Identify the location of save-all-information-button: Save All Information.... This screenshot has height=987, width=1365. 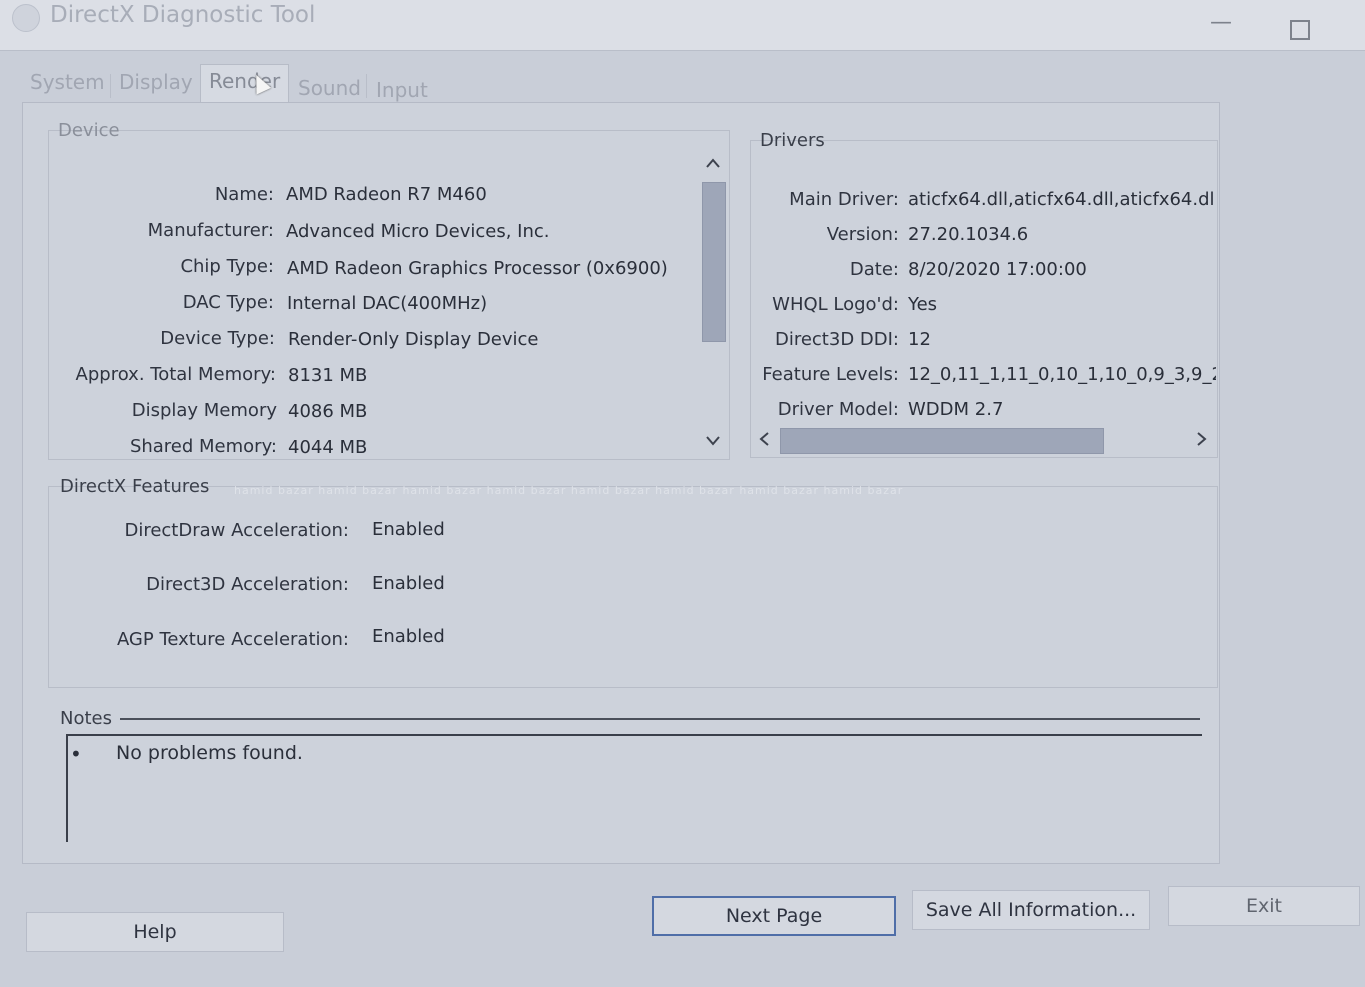
(1031, 910).